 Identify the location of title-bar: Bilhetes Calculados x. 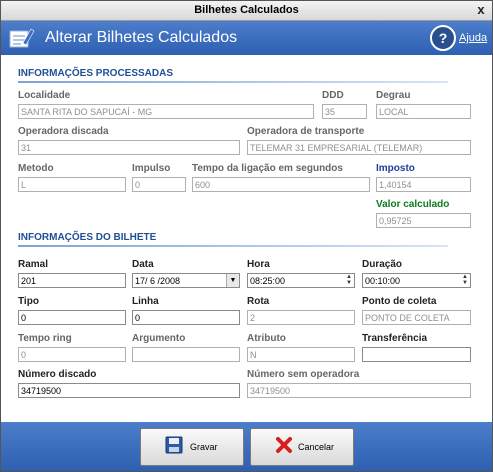
(246, 11).